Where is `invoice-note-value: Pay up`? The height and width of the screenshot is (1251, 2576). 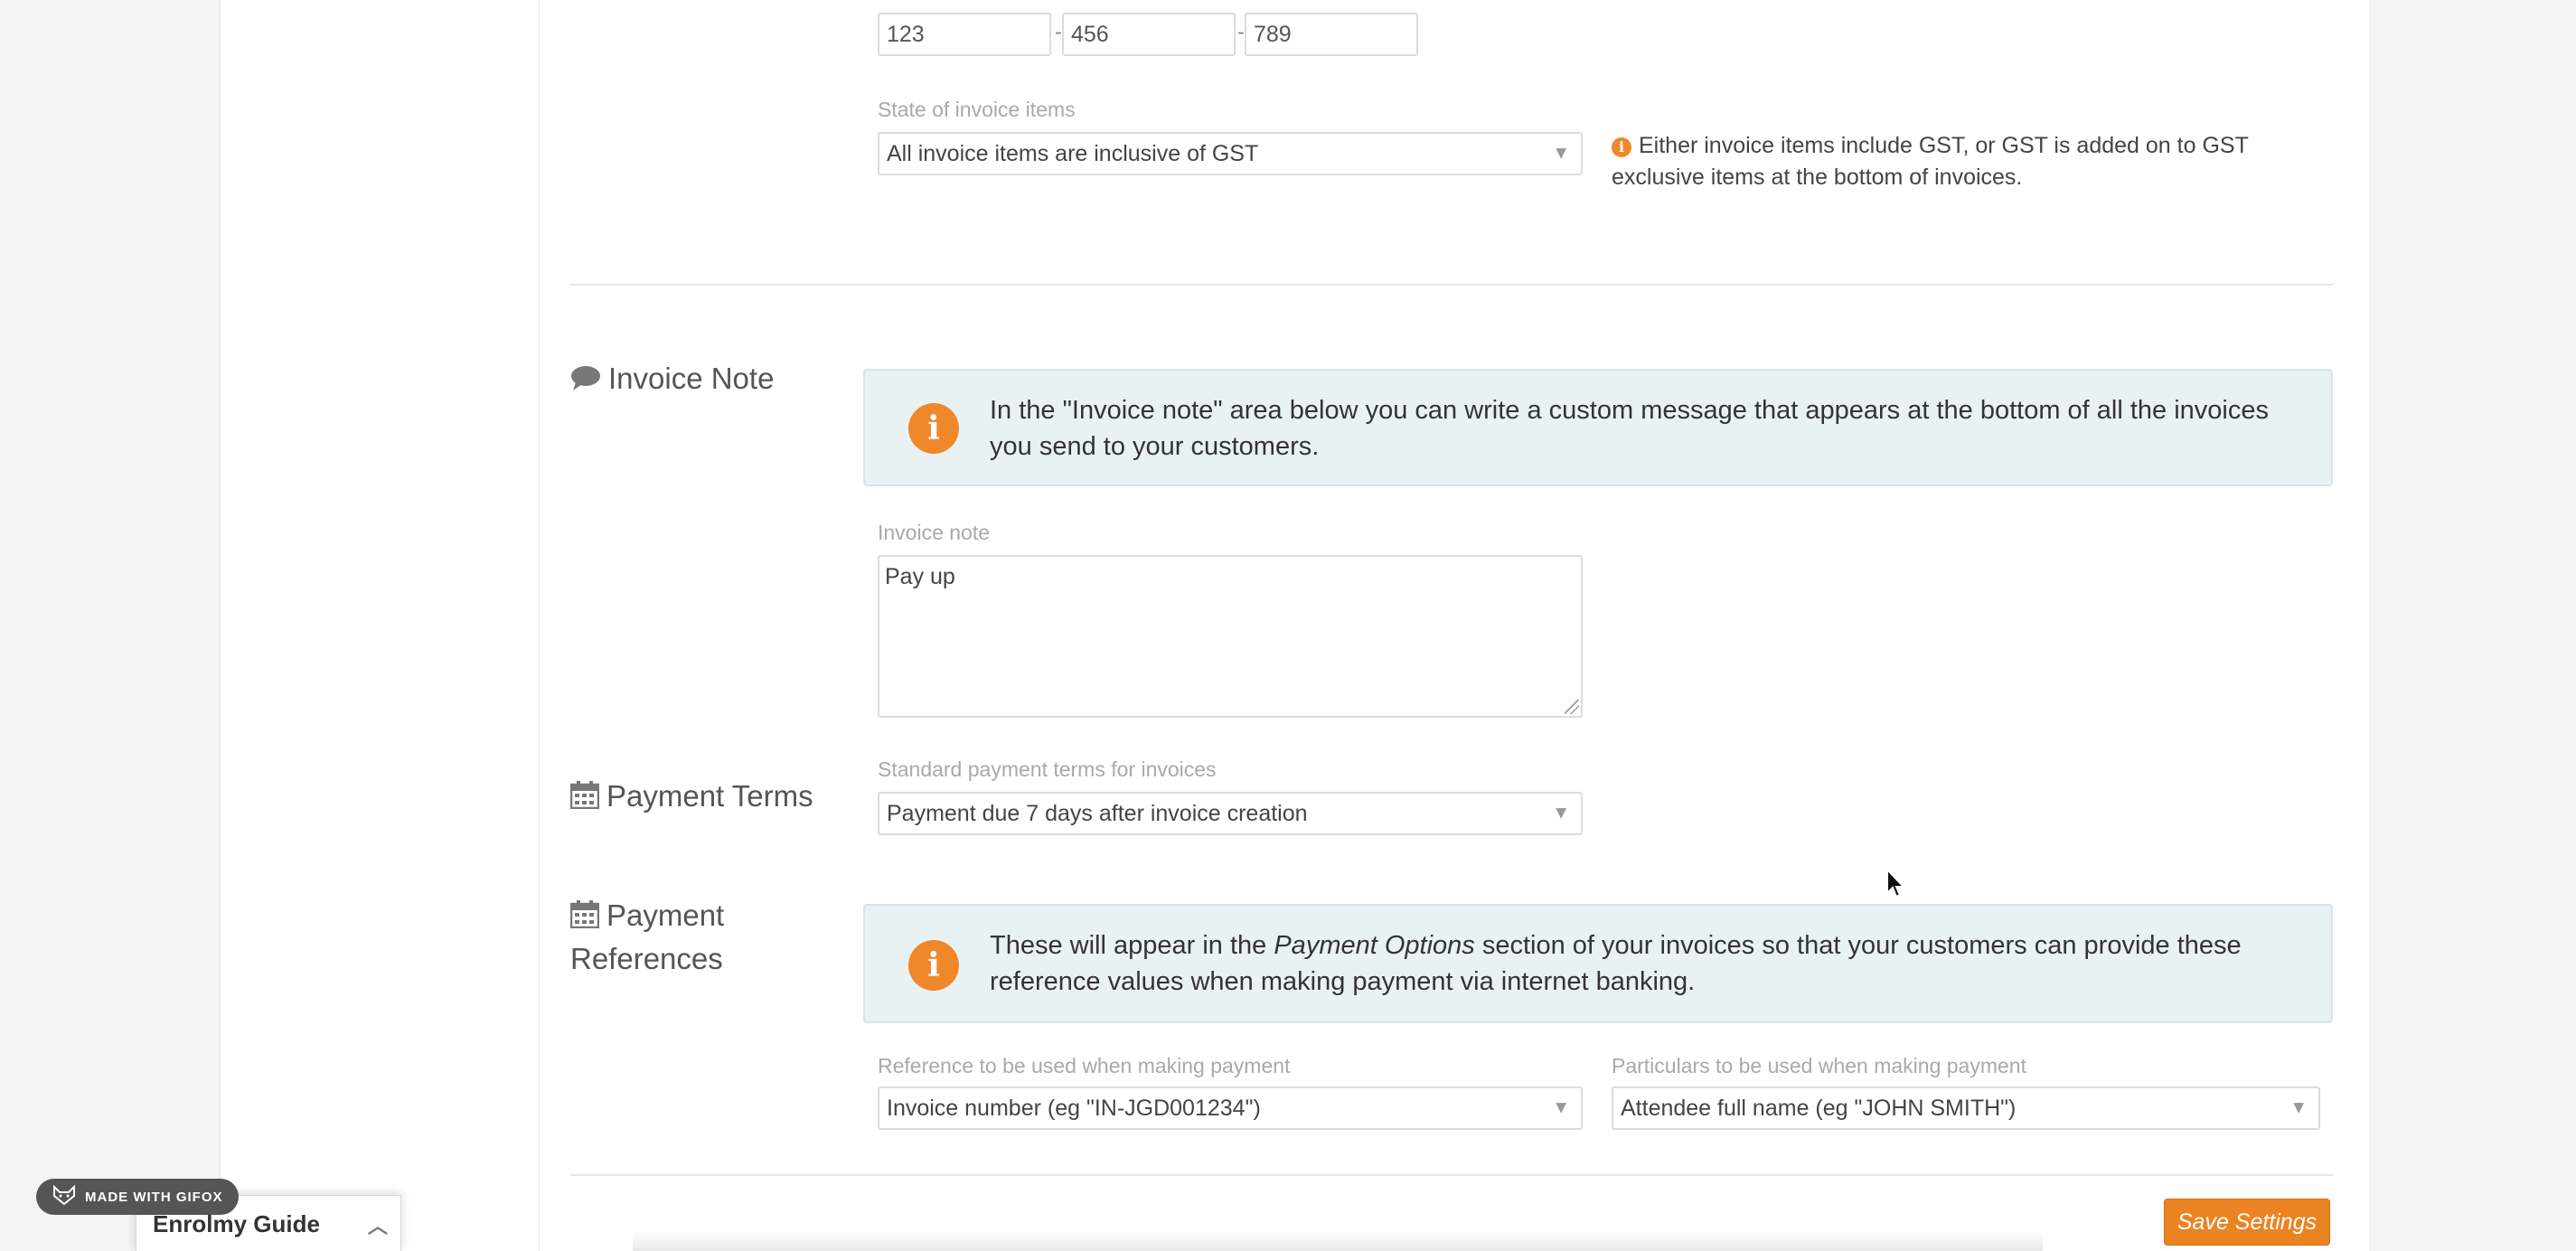
invoice-note-value: Pay up is located at coordinates (920, 577).